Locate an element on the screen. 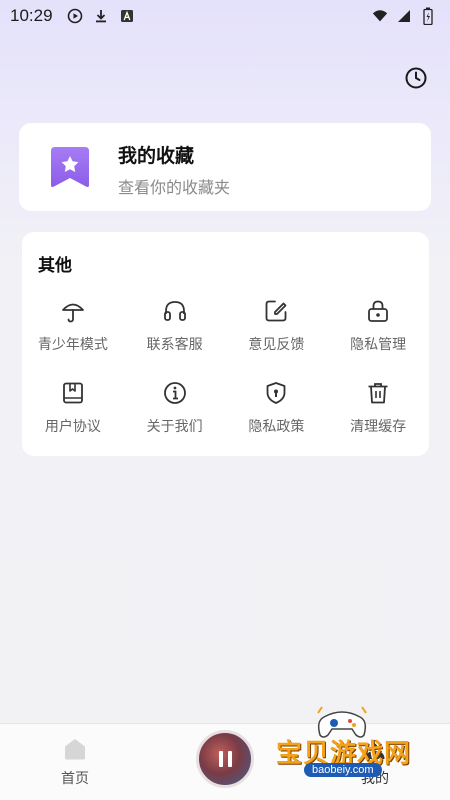  about-us-item: 关于我们 is located at coordinates (175, 408).